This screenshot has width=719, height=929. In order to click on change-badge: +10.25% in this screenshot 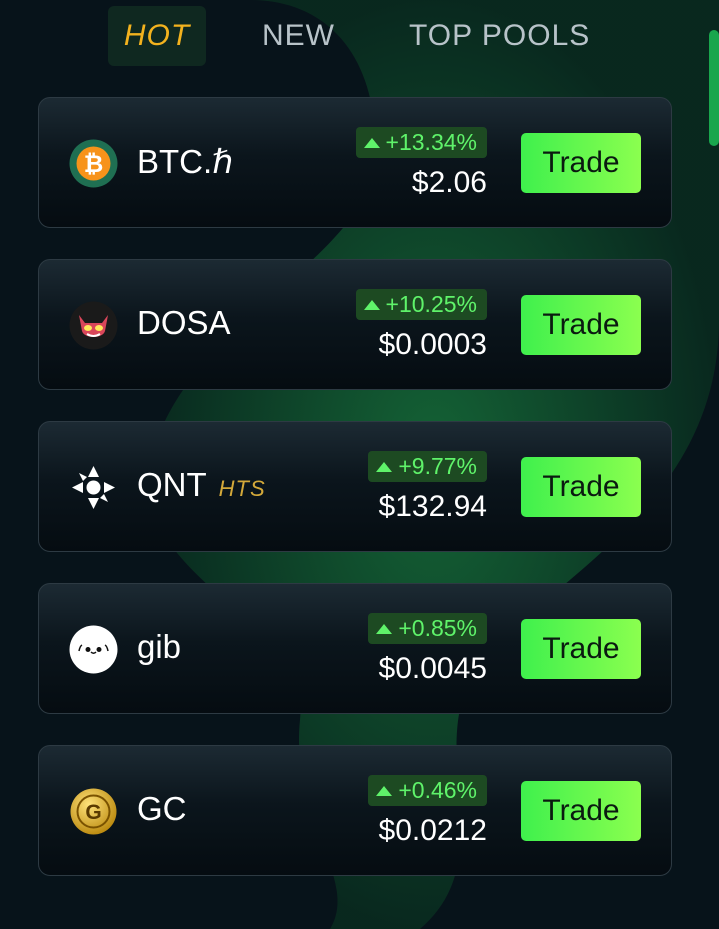, I will do `click(421, 304)`.